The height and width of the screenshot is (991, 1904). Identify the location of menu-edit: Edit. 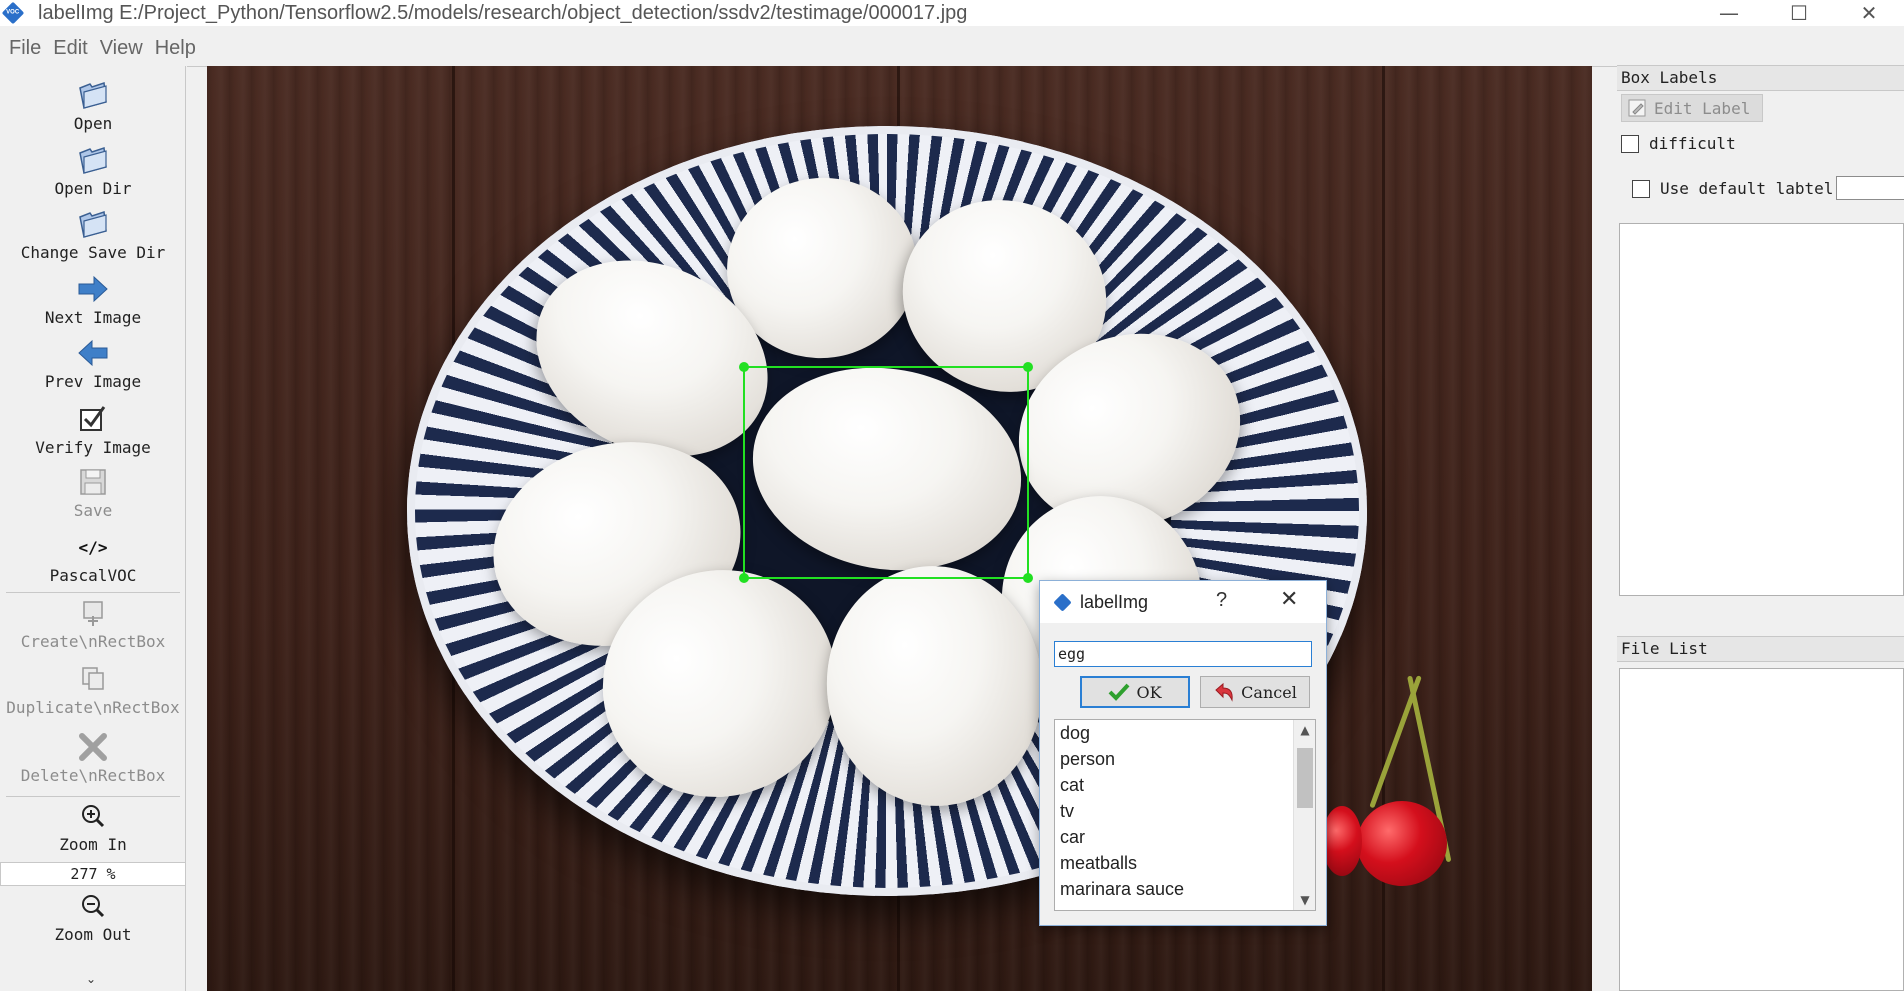
(70, 48).